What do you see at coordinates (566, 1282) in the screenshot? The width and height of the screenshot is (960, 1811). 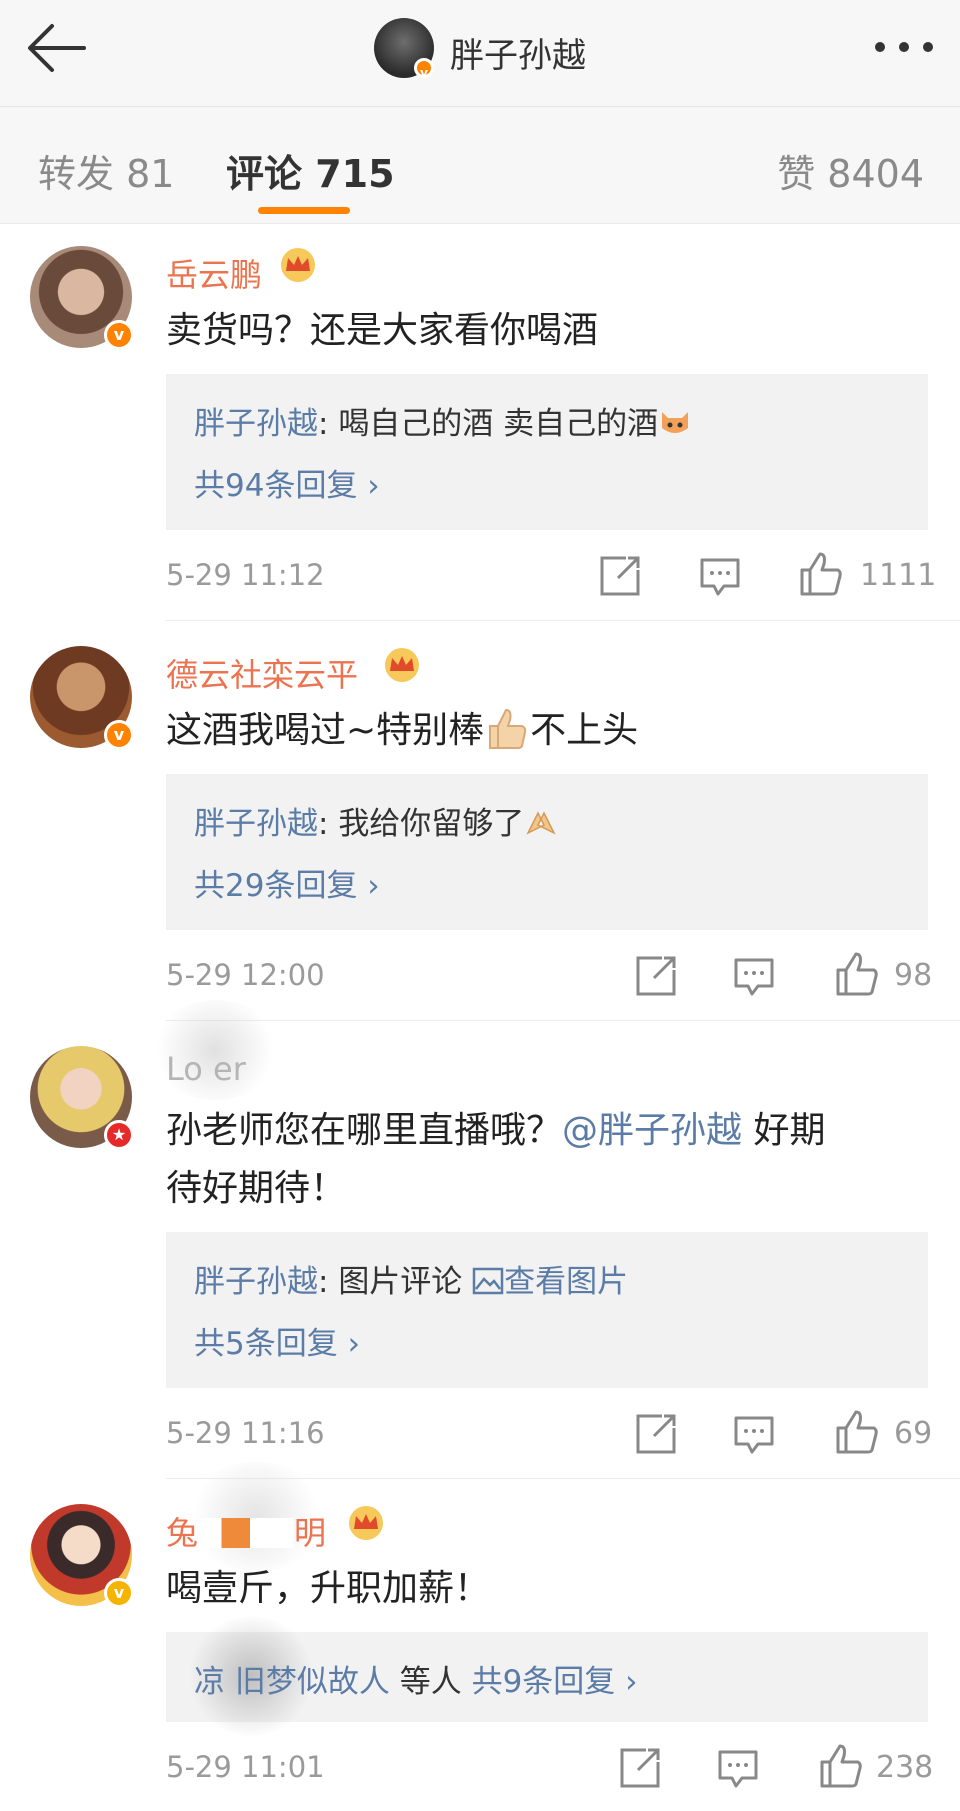 I see `view-image-link: 查看图片` at bounding box center [566, 1282].